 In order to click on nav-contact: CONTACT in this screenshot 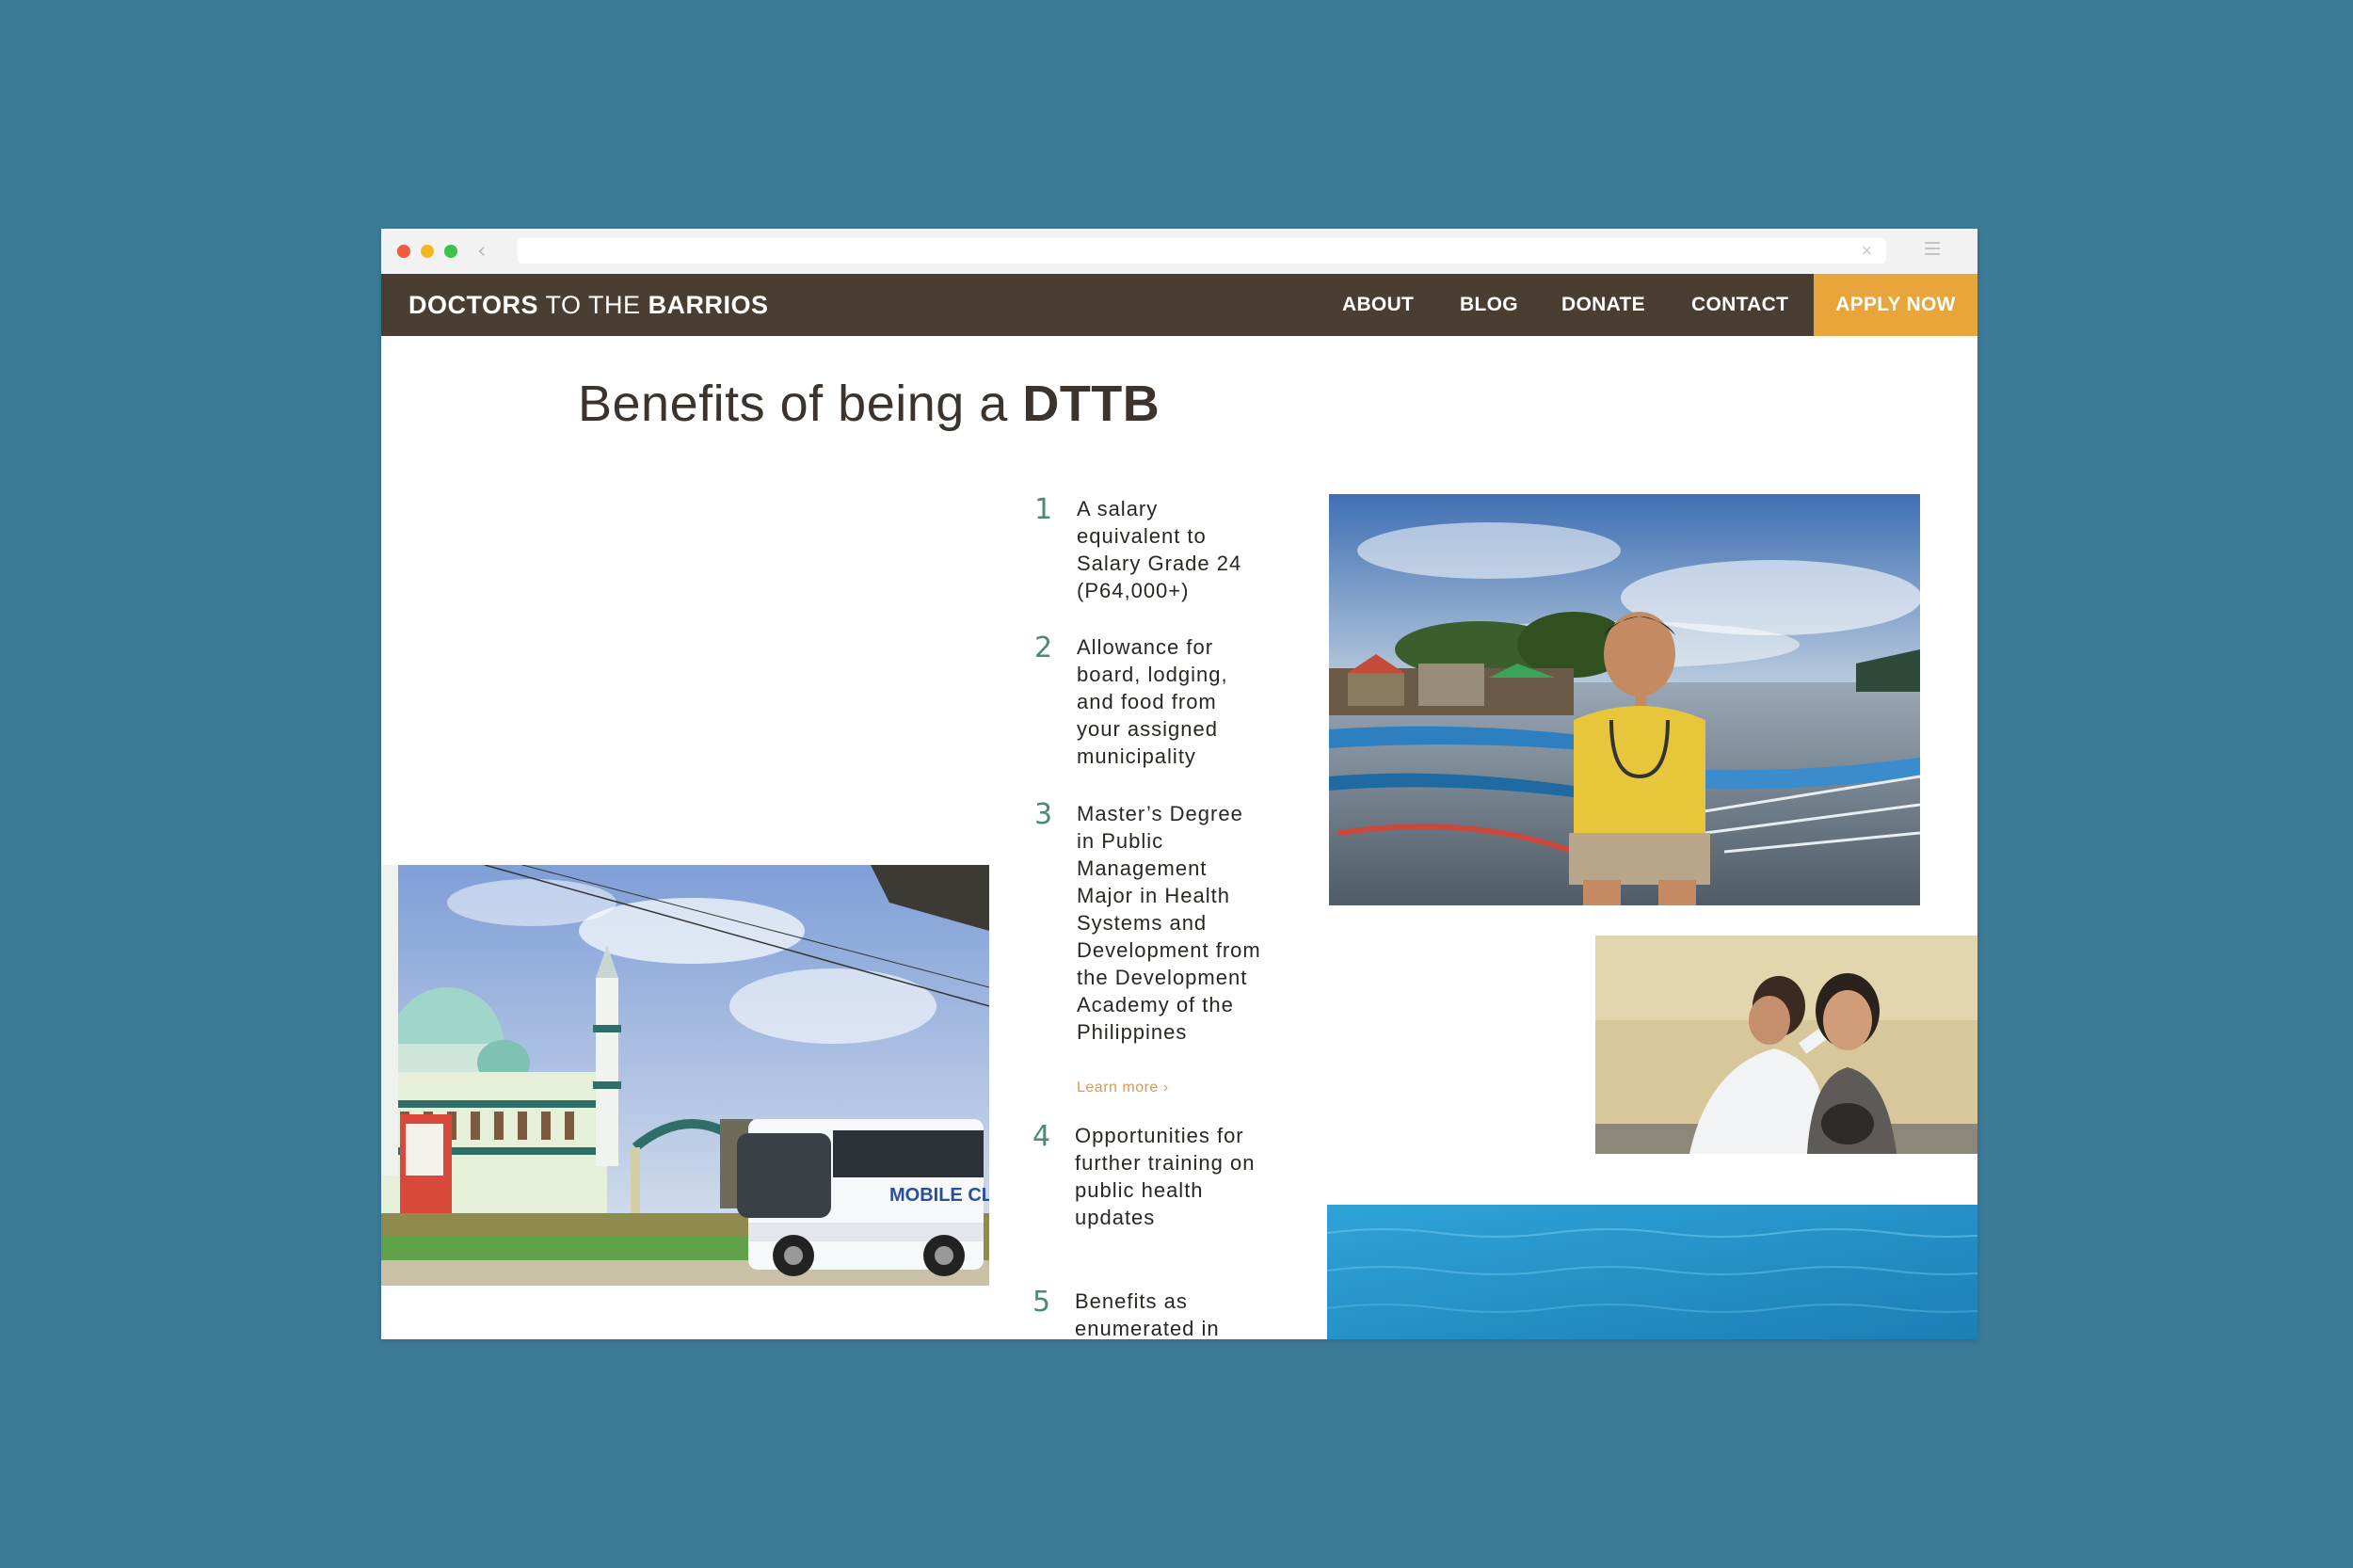, I will do `click(1739, 305)`.